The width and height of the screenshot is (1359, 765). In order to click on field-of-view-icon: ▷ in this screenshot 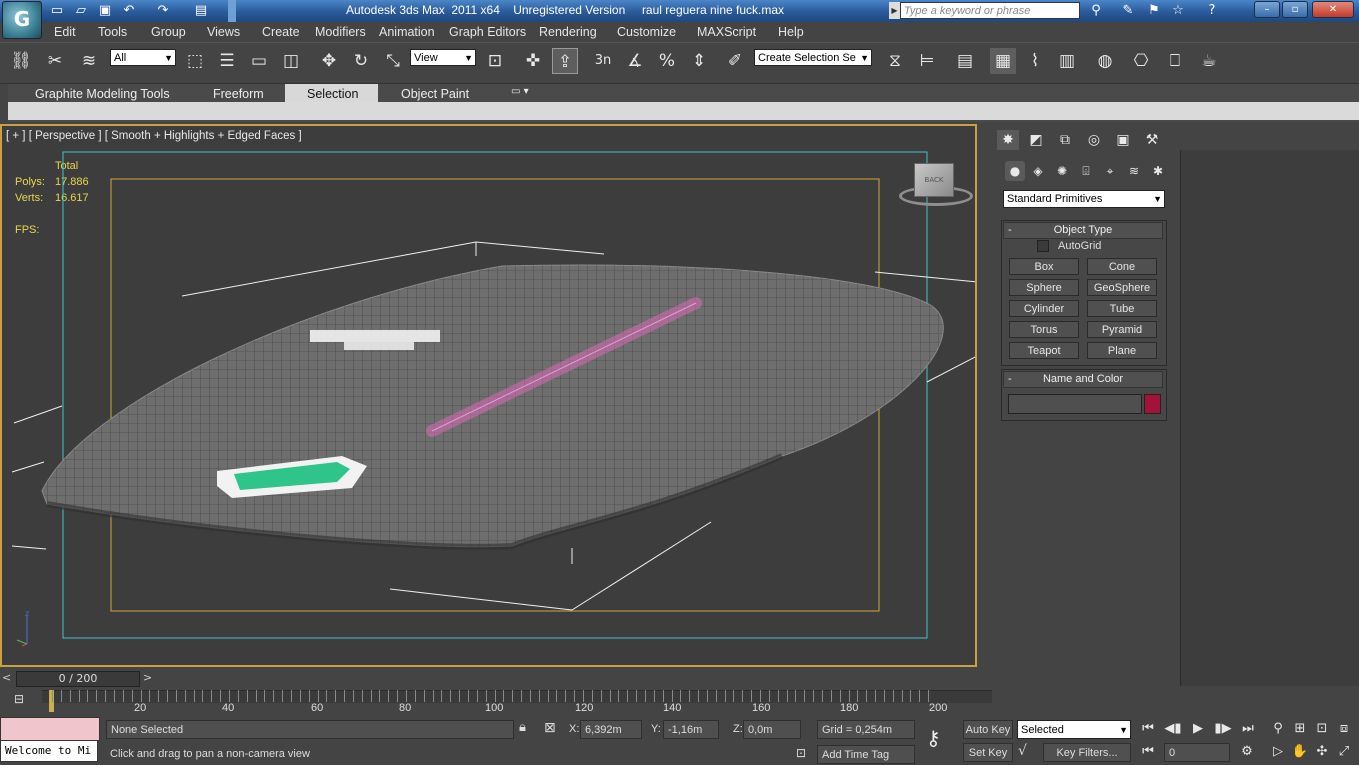, I will do `click(1278, 752)`.